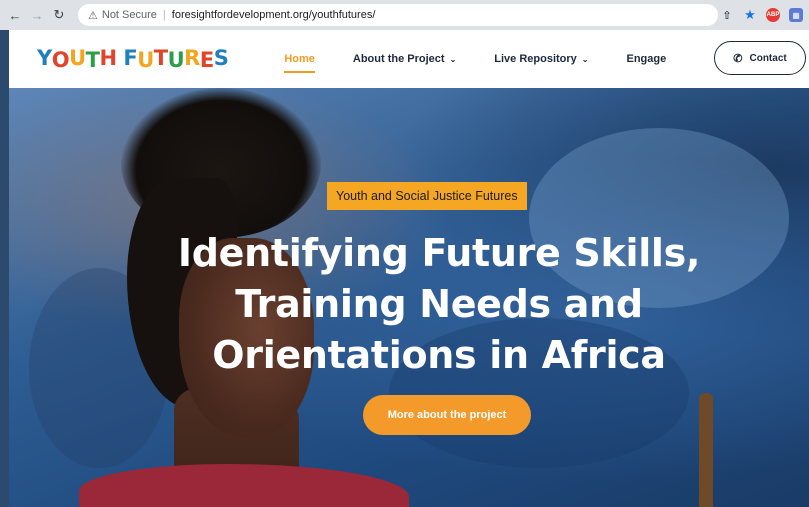 The height and width of the screenshot is (507, 809). What do you see at coordinates (192, 58) in the screenshot?
I see `logo-letter: R` at bounding box center [192, 58].